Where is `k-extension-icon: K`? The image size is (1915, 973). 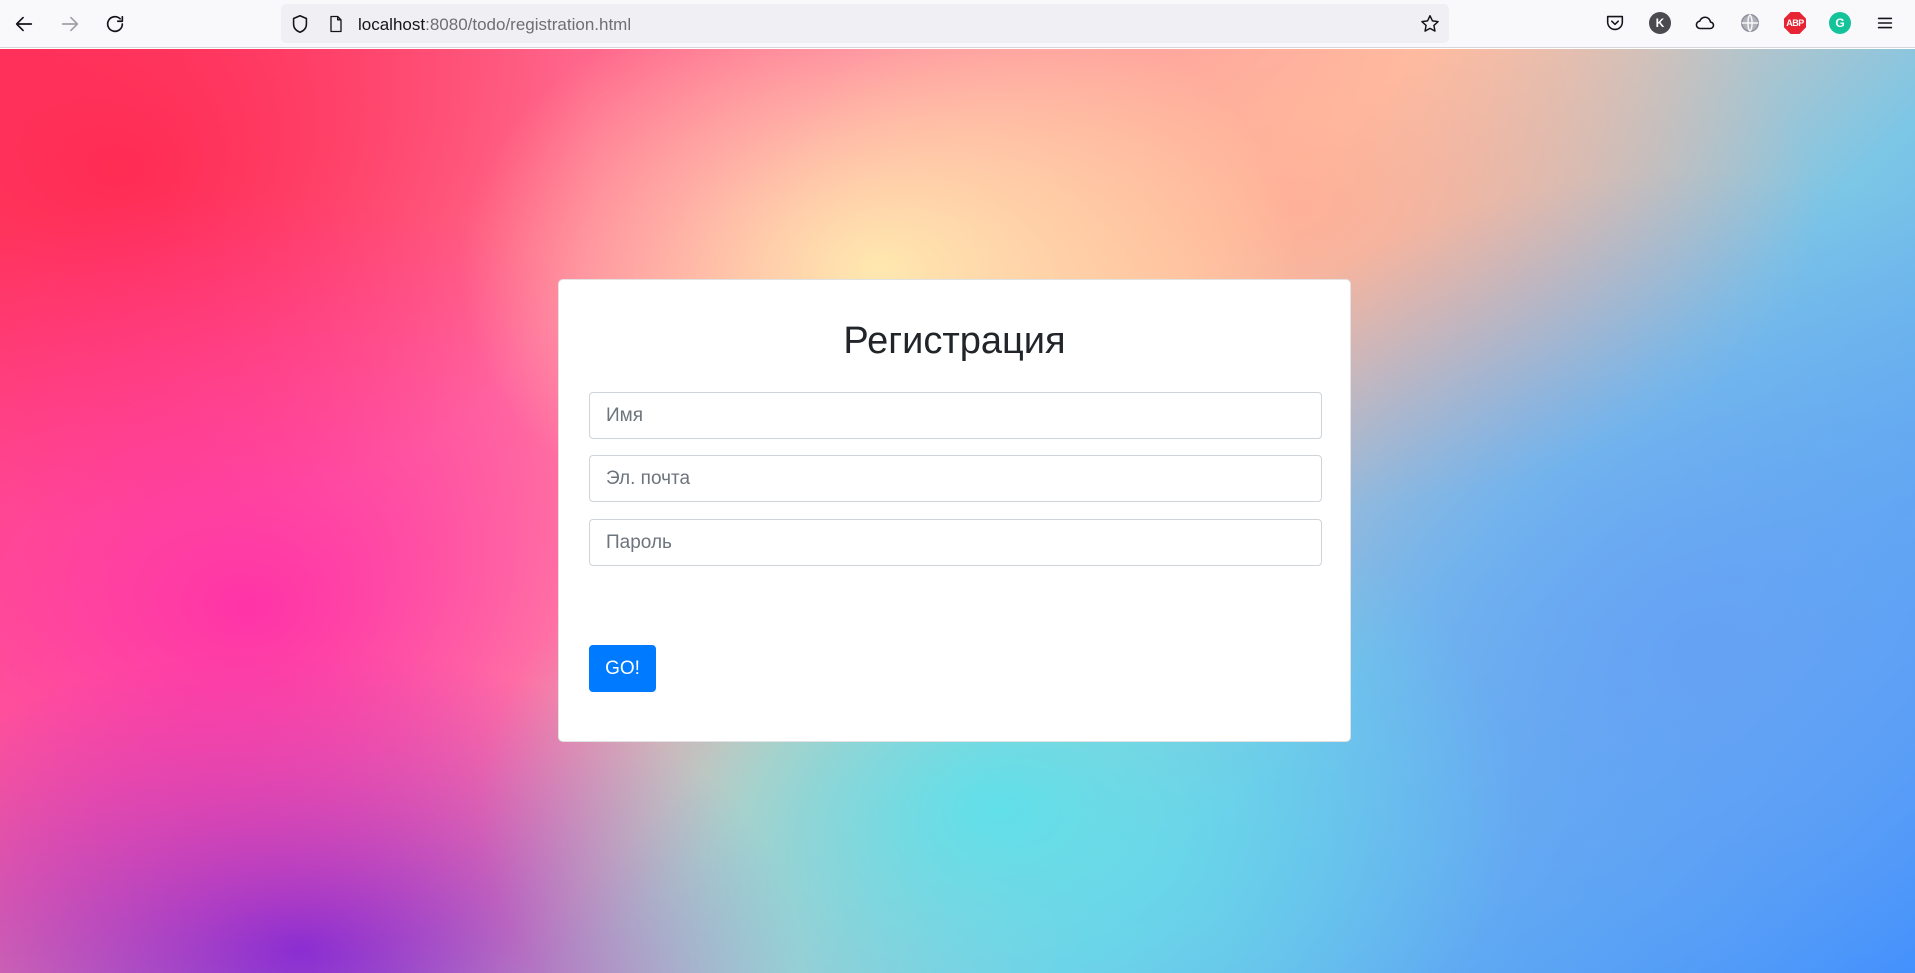
k-extension-icon: K is located at coordinates (1660, 23).